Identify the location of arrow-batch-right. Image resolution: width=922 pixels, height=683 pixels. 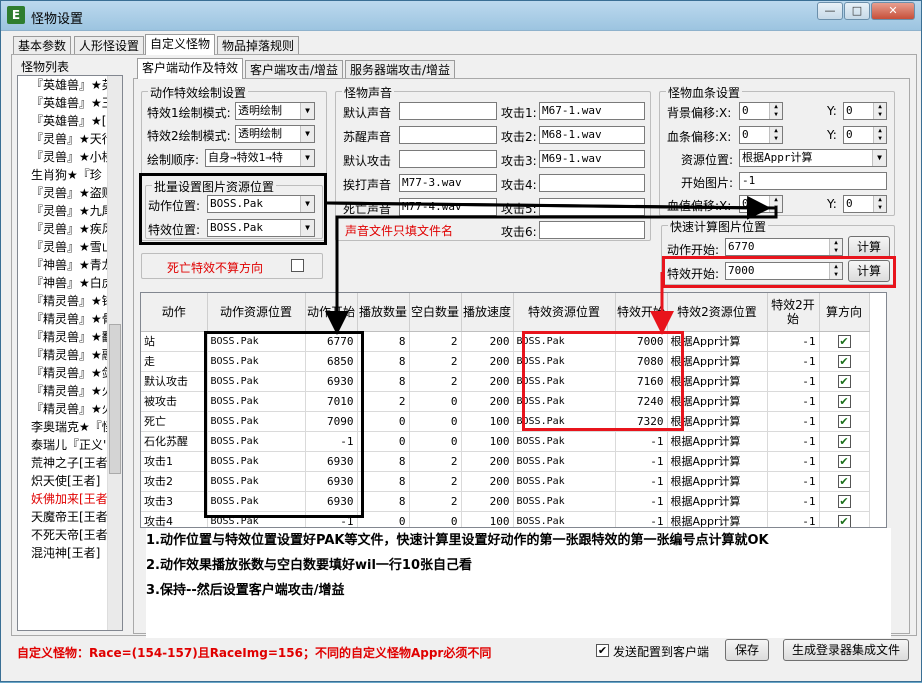
(548, 207).